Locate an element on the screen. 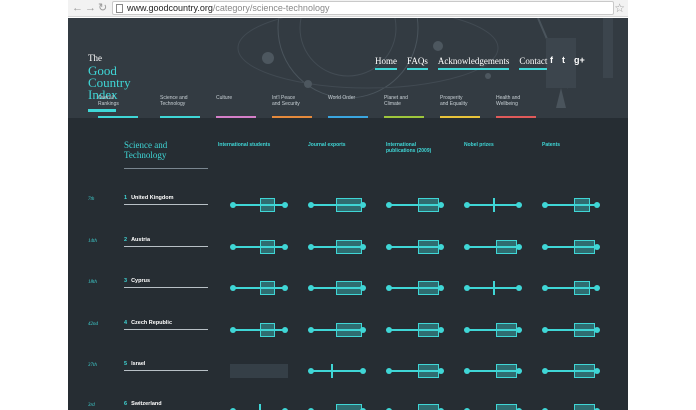 The width and height of the screenshot is (696, 410). category-label-line2: and Equality is located at coordinates (454, 104).